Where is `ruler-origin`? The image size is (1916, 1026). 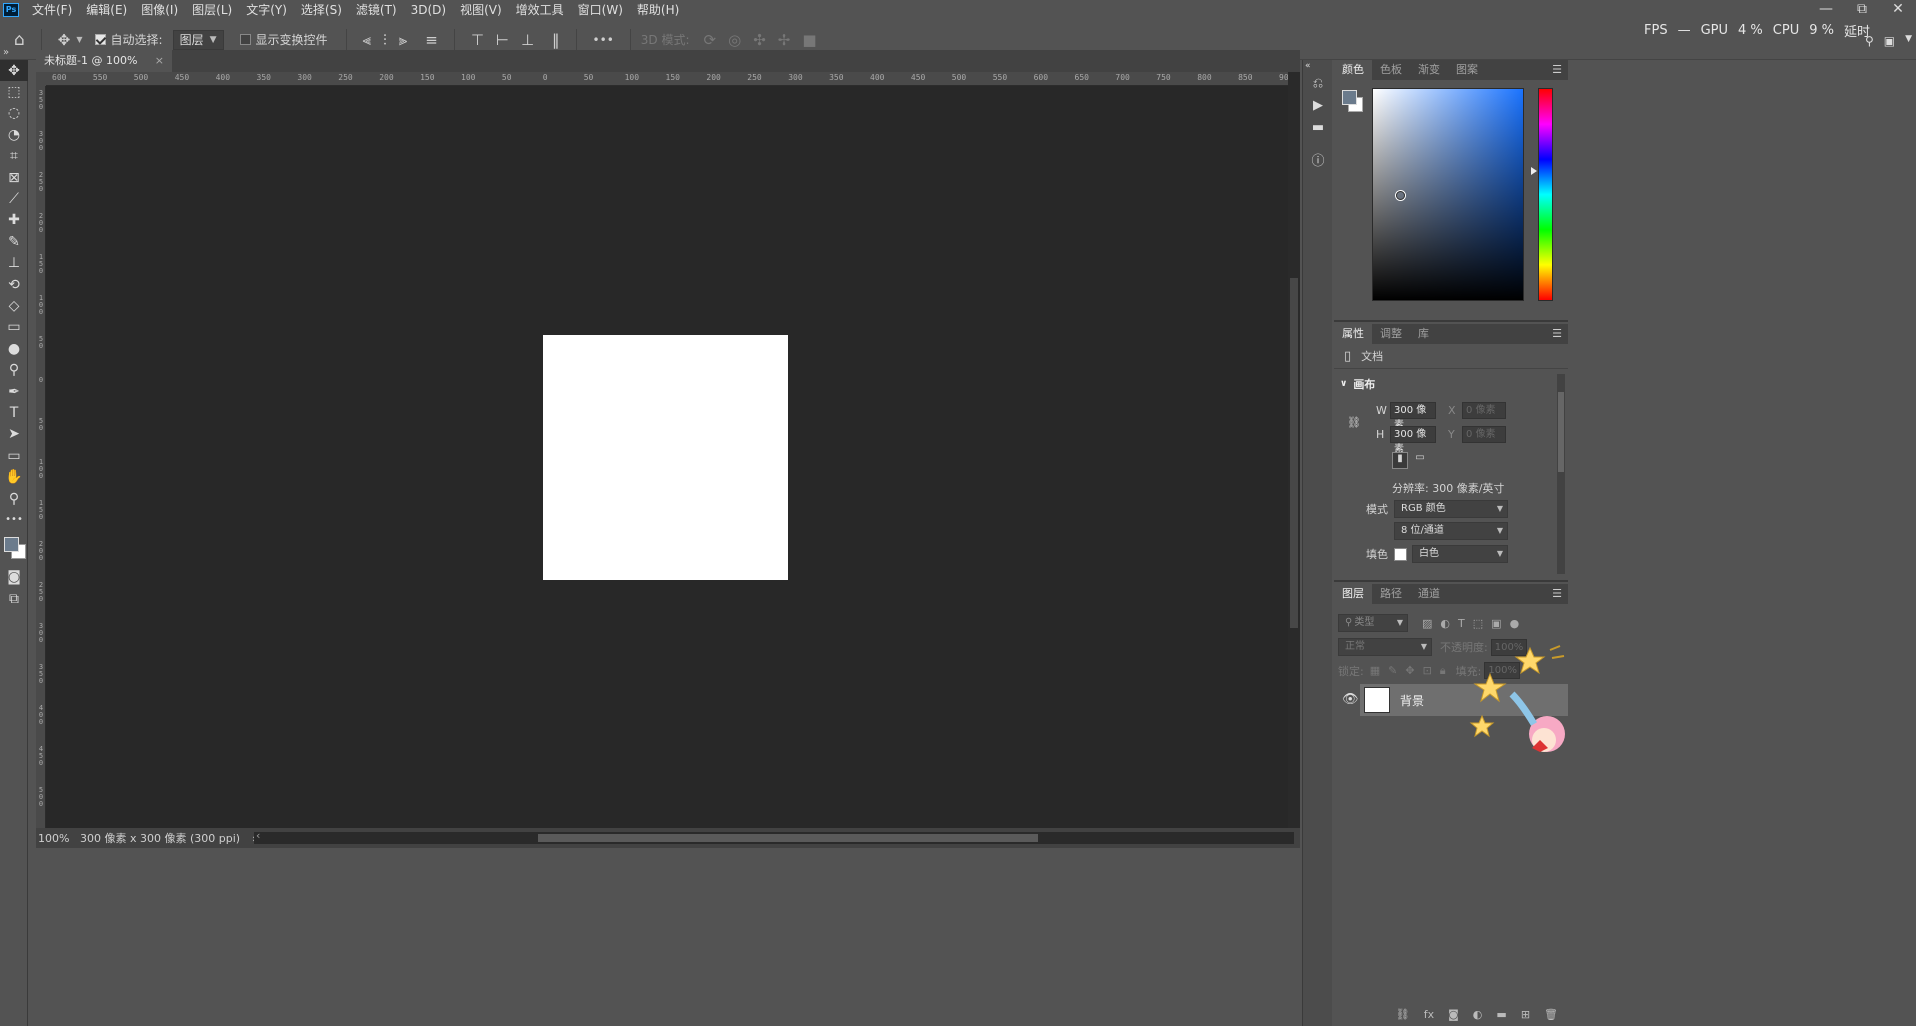 ruler-origin is located at coordinates (41, 79).